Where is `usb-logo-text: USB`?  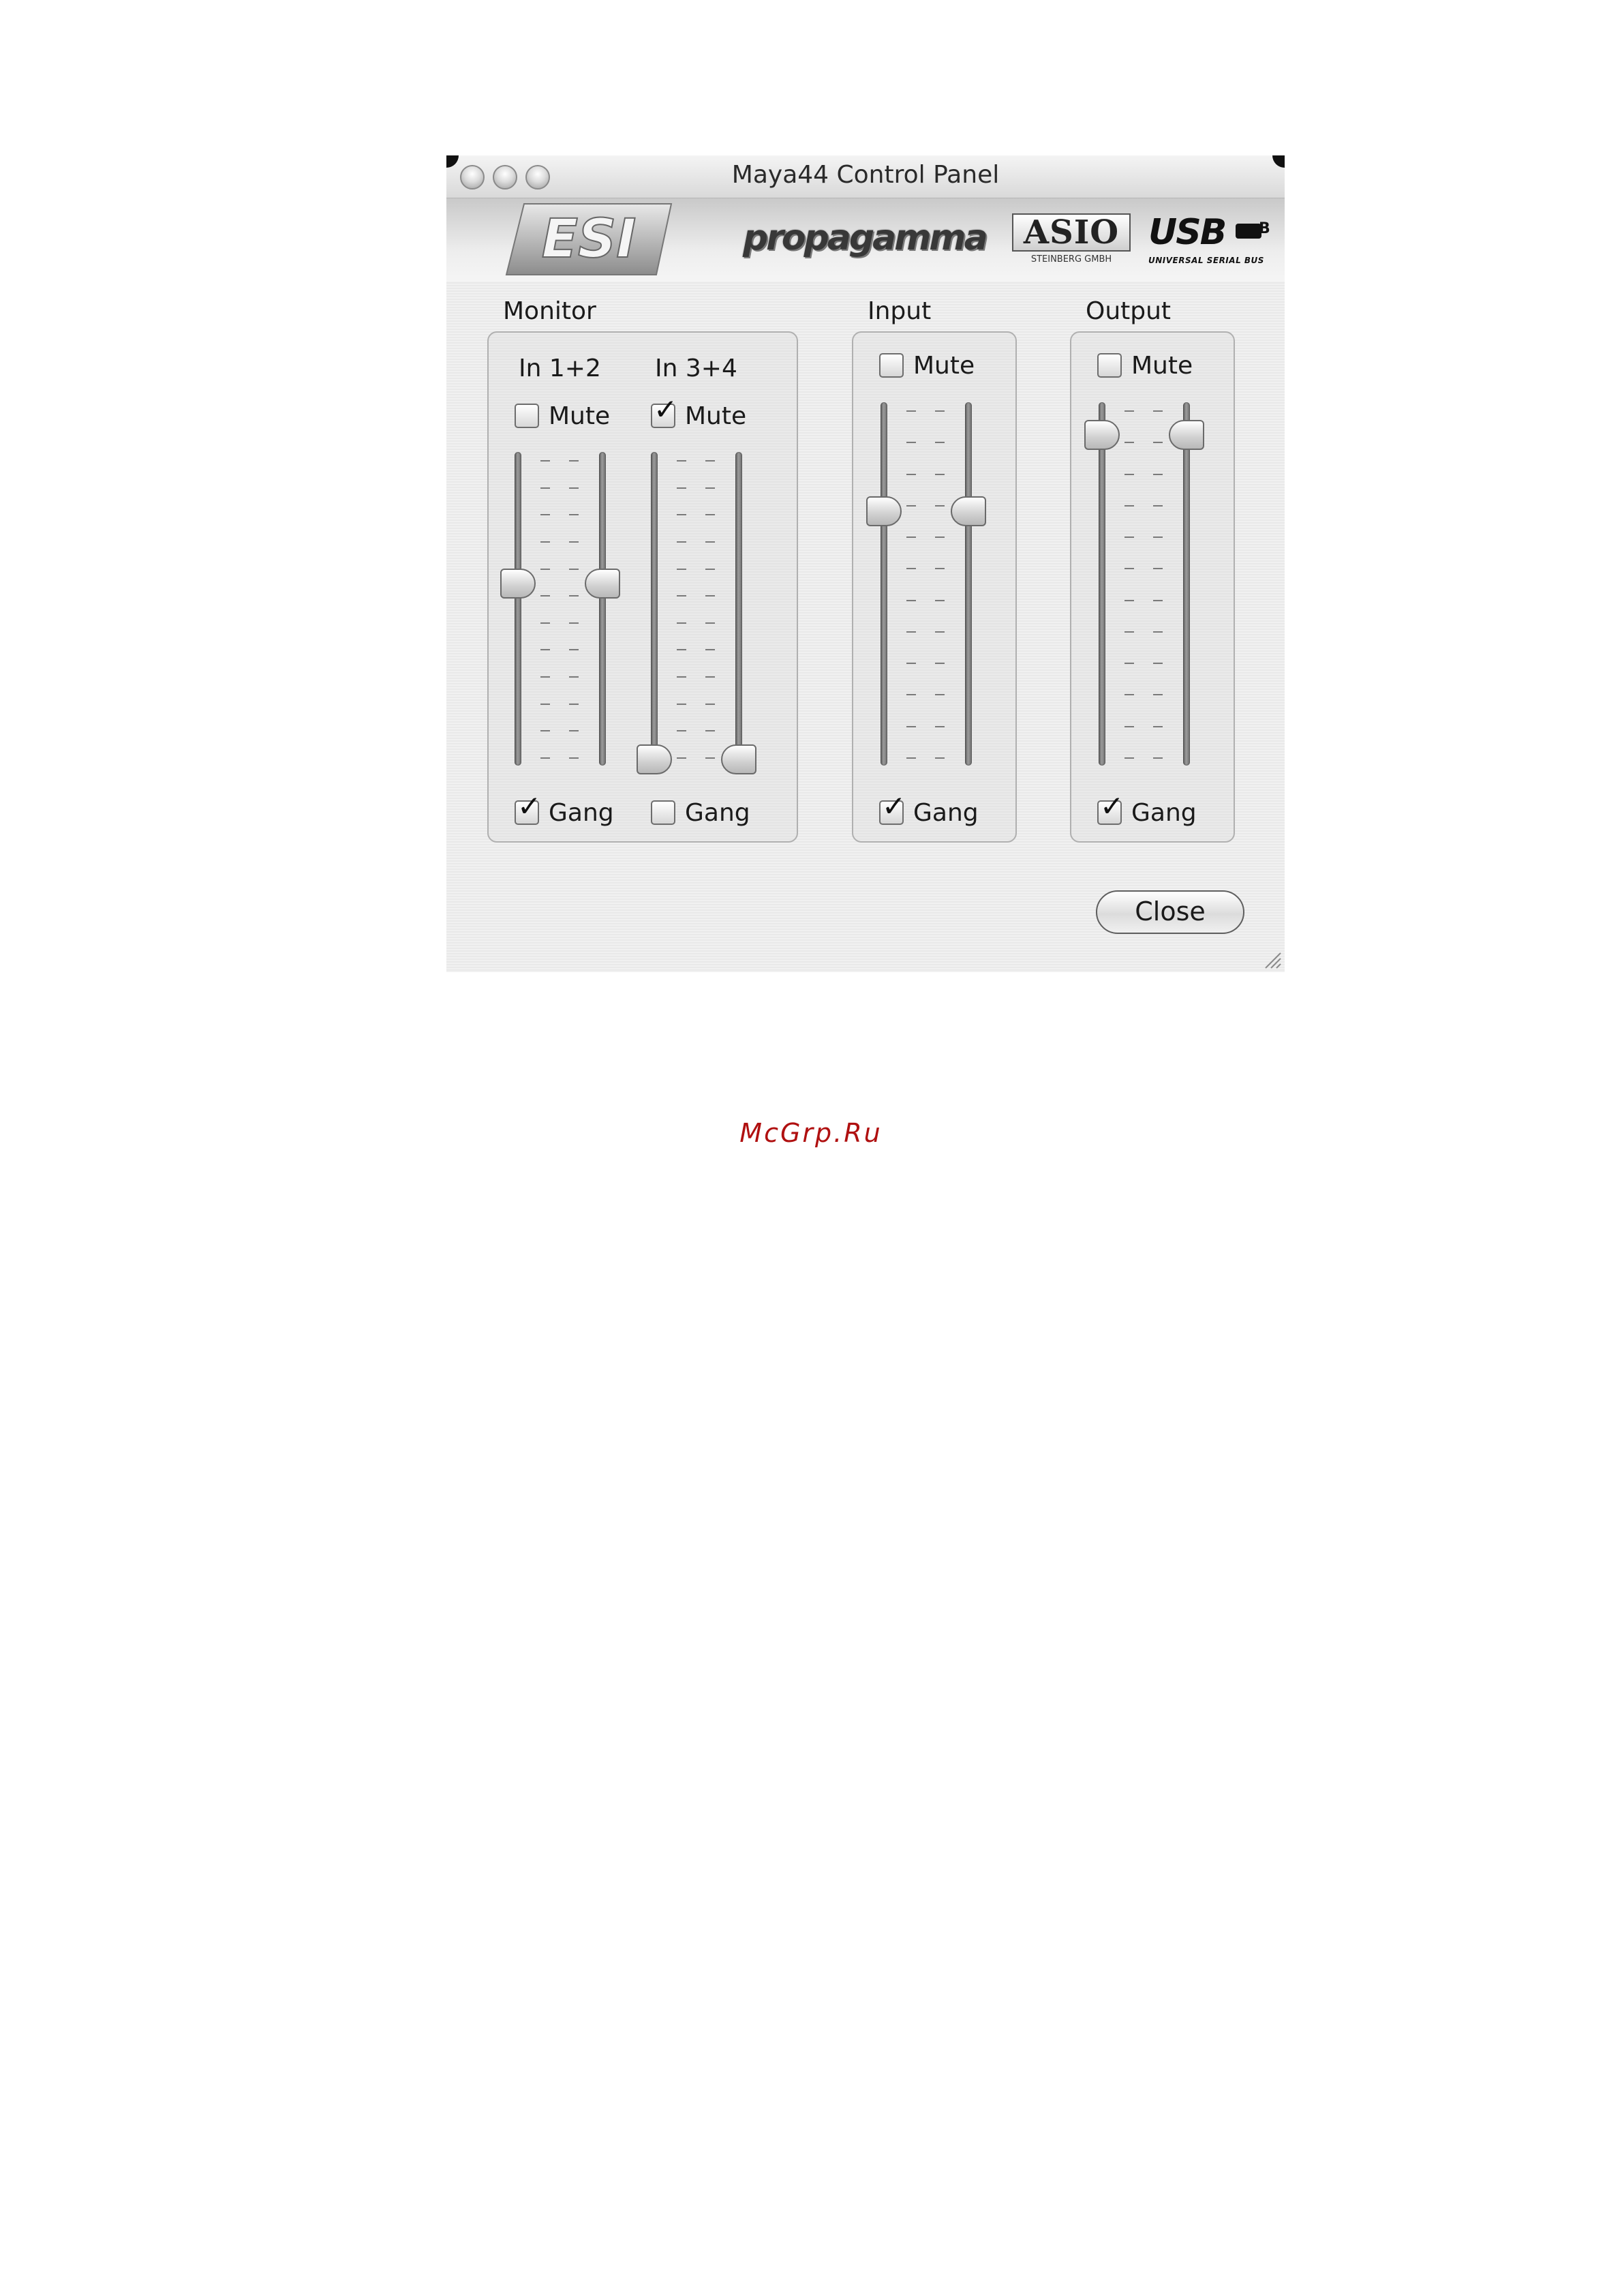 usb-logo-text: USB is located at coordinates (1187, 232).